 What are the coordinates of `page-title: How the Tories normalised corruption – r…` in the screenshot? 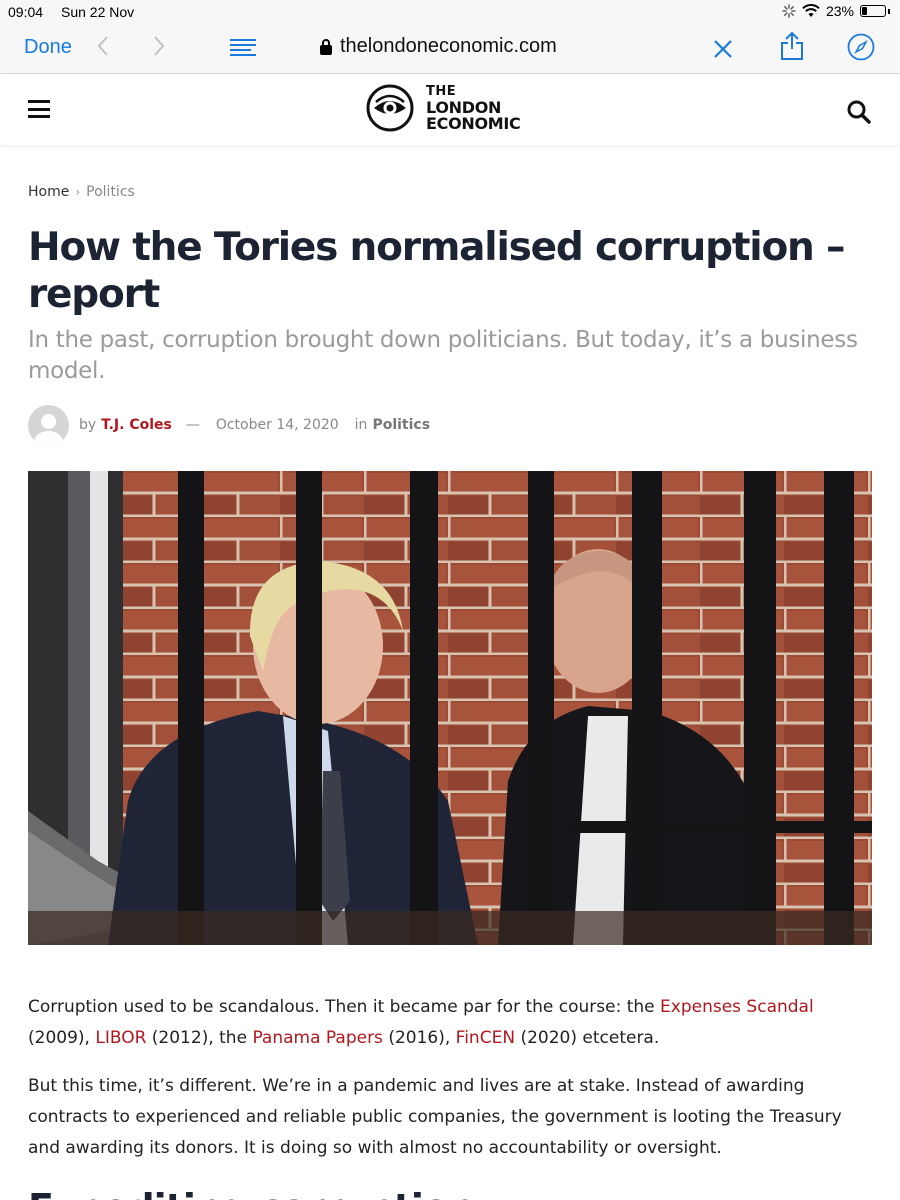 It's located at (436, 271).